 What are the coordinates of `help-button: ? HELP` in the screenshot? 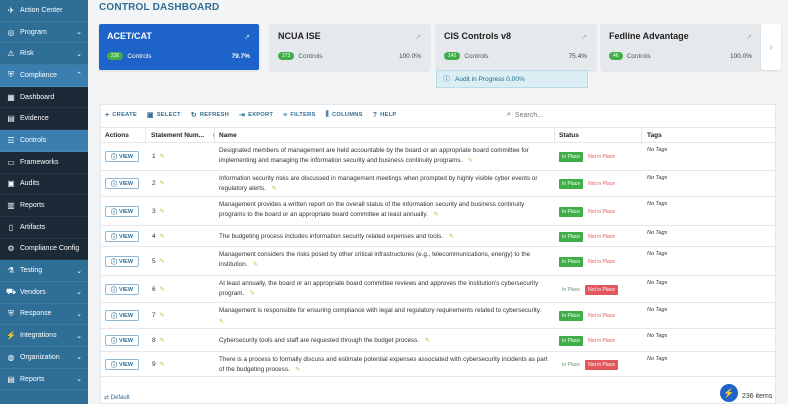 It's located at (385, 115).